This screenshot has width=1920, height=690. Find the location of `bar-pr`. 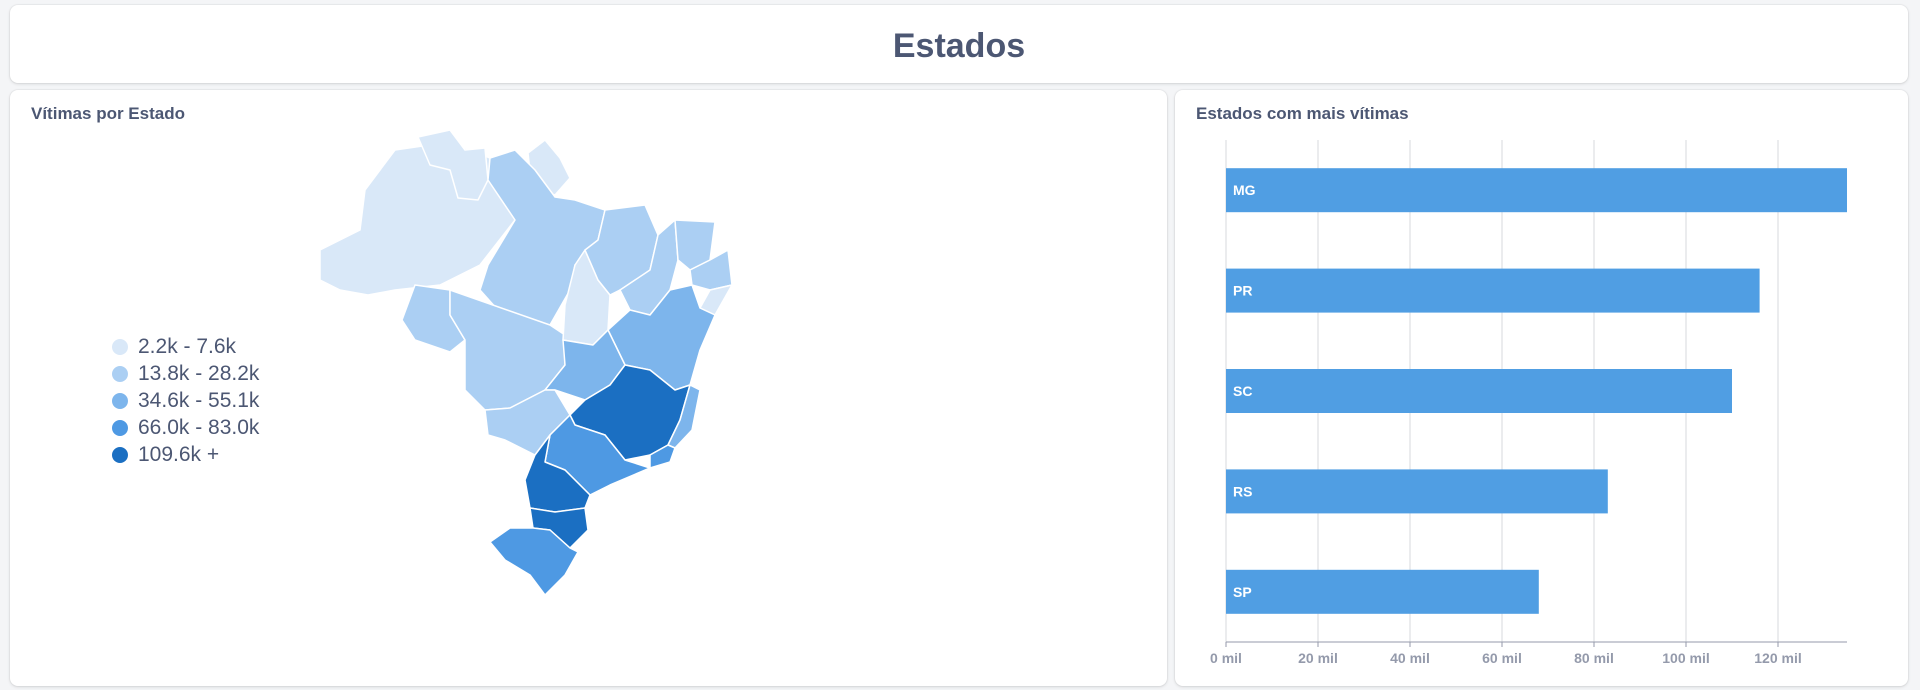

bar-pr is located at coordinates (1493, 290).